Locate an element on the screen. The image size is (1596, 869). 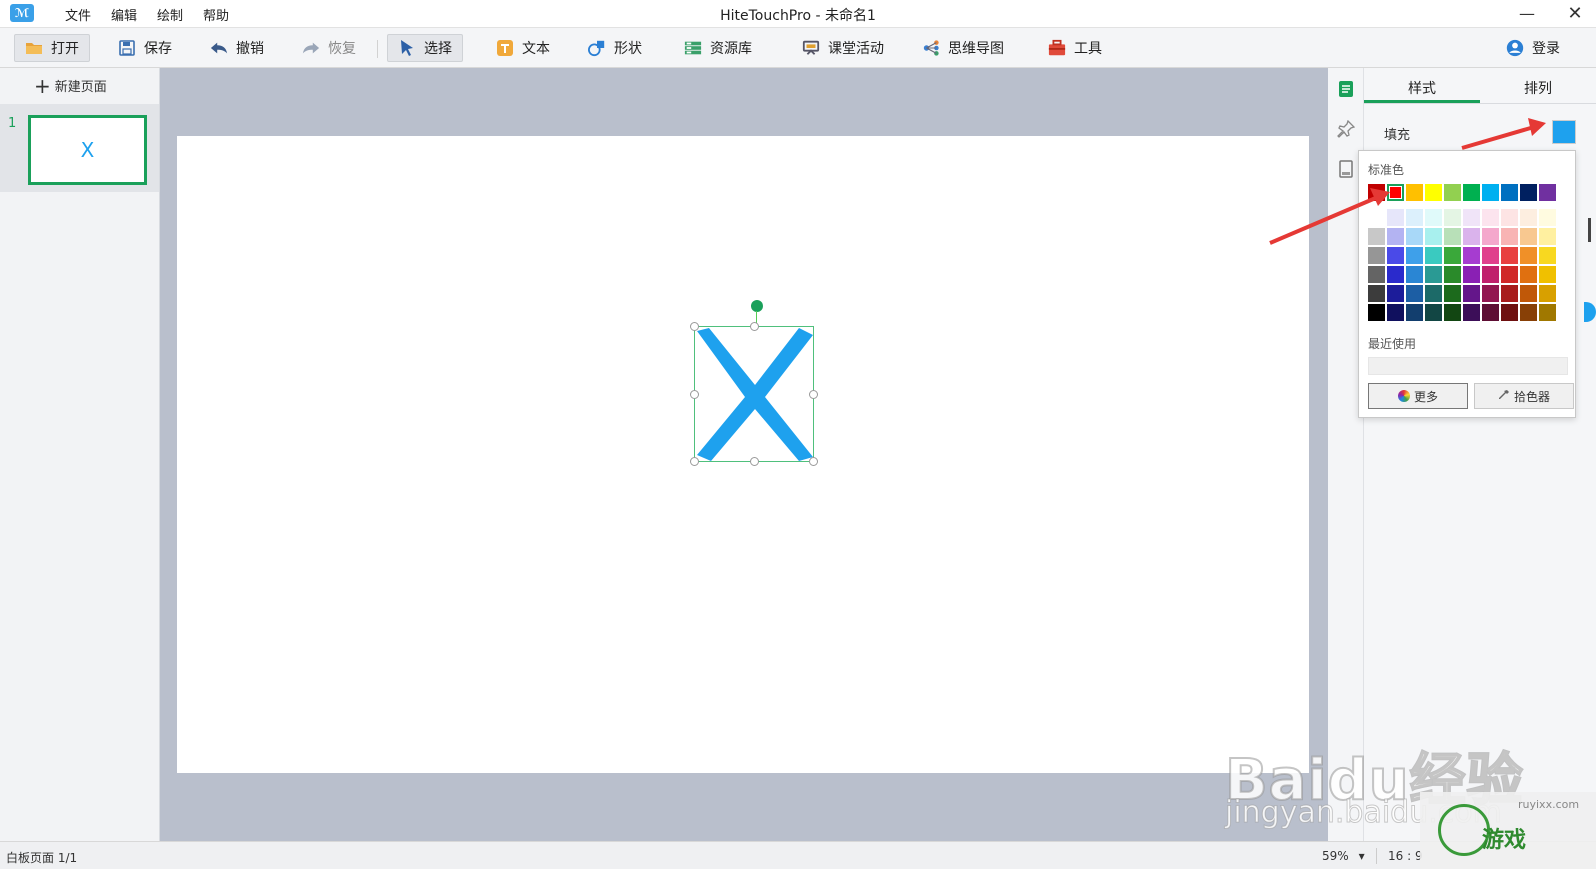
aspect-ratio: 16 : 9 is located at coordinates (1405, 856).